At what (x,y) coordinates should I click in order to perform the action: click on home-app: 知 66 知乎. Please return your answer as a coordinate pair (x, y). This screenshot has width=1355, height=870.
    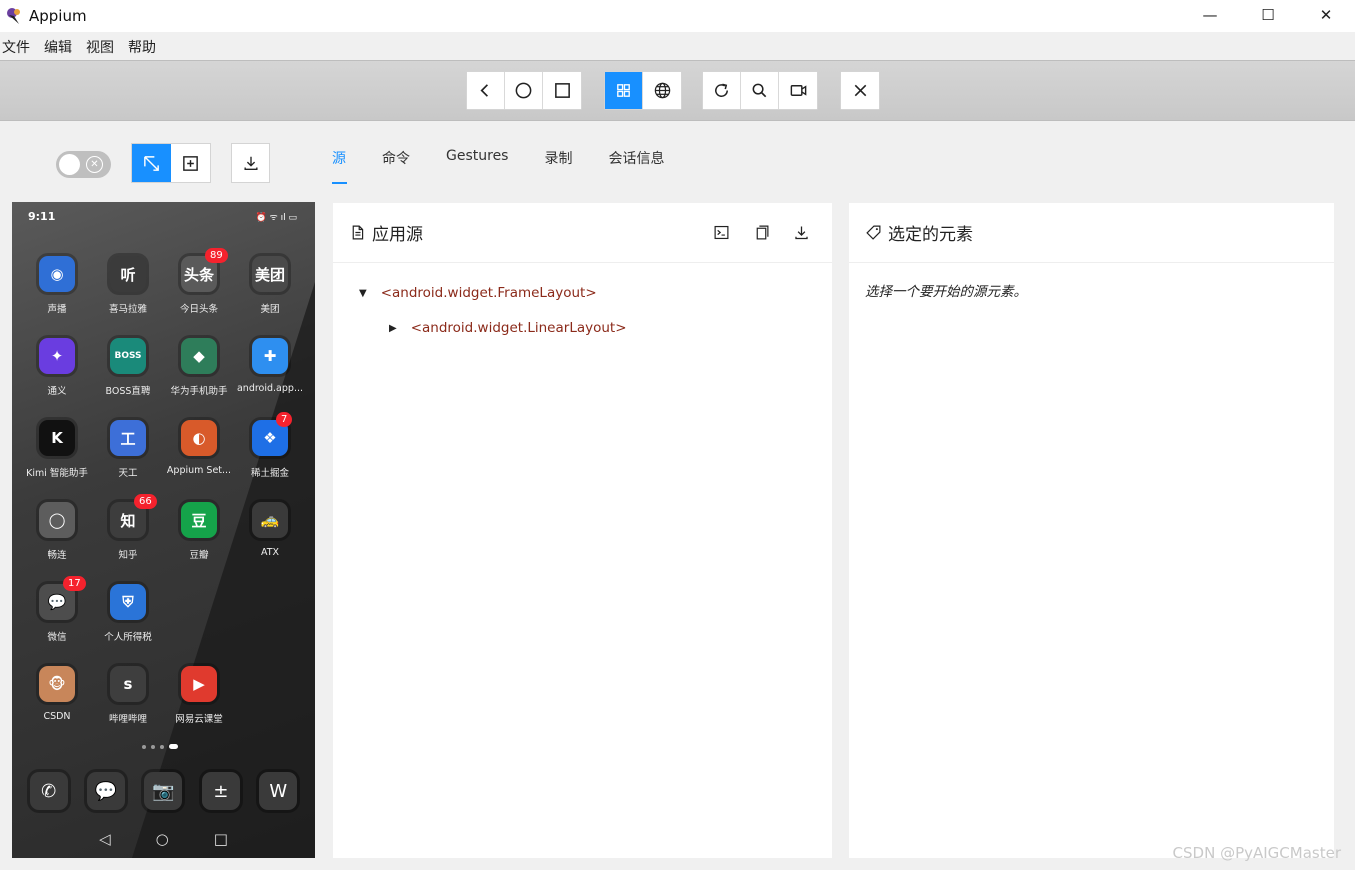
    Looking at the image, I should click on (128, 527).